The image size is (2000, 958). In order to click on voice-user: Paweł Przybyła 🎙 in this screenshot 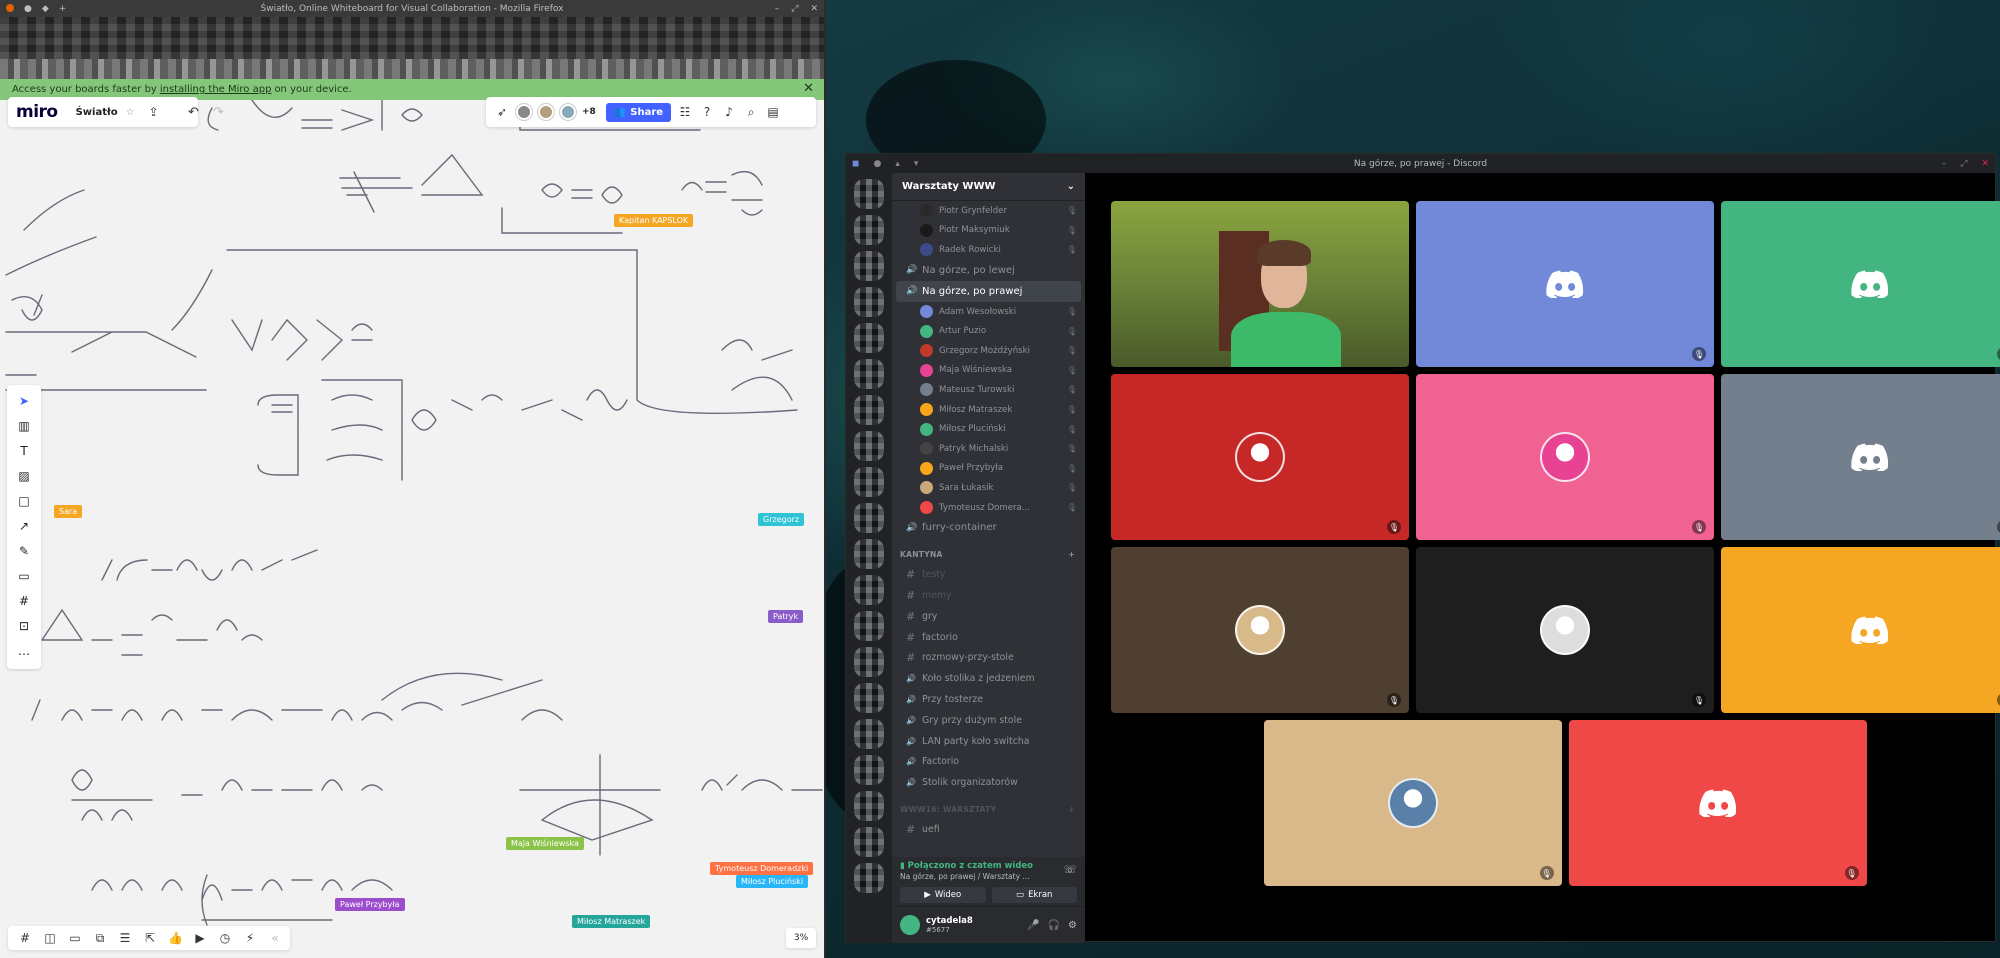, I will do `click(988, 469)`.